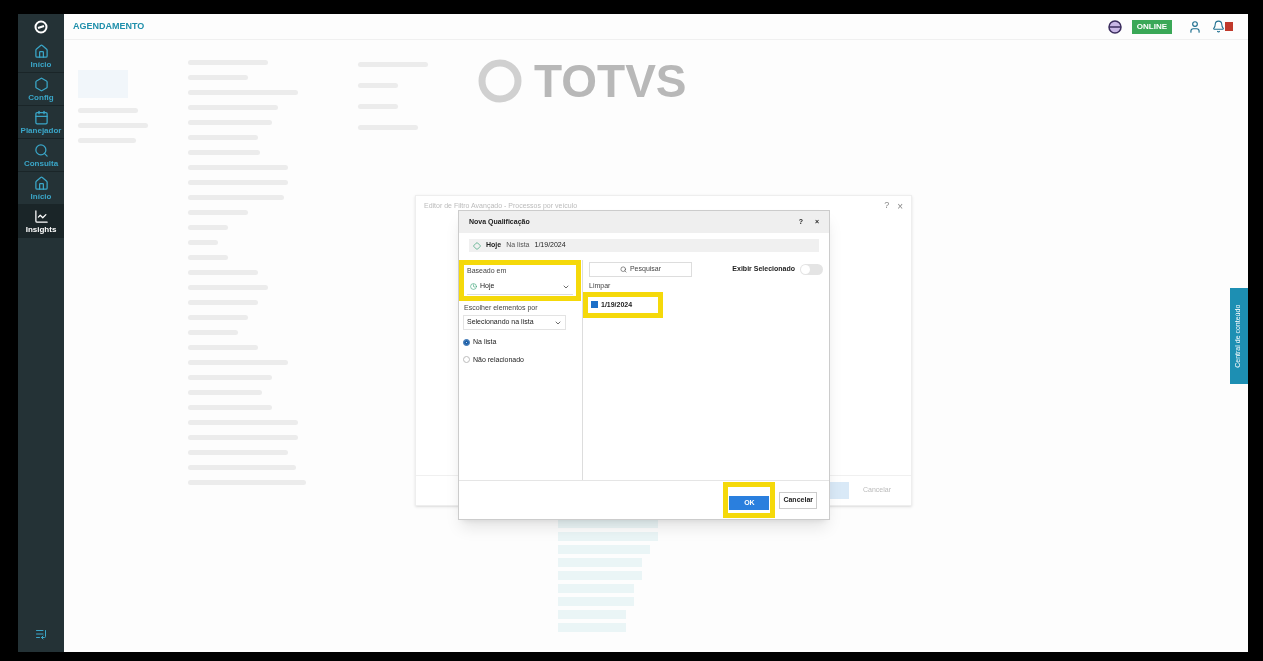  Describe the element at coordinates (811, 269) in the screenshot. I see `toggle-switch` at that location.